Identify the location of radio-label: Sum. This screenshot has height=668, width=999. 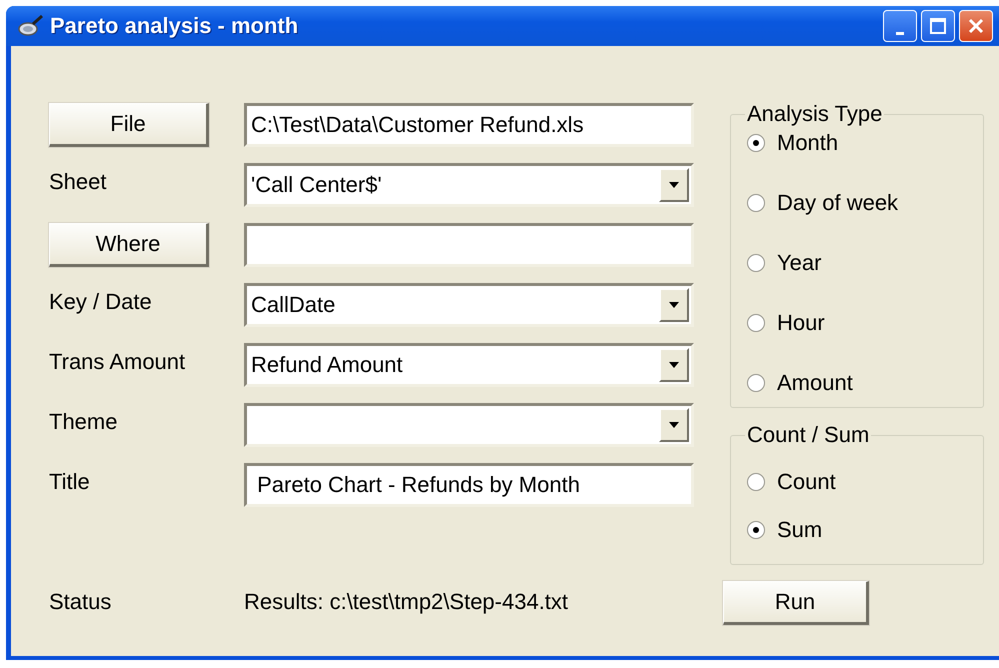
(799, 530).